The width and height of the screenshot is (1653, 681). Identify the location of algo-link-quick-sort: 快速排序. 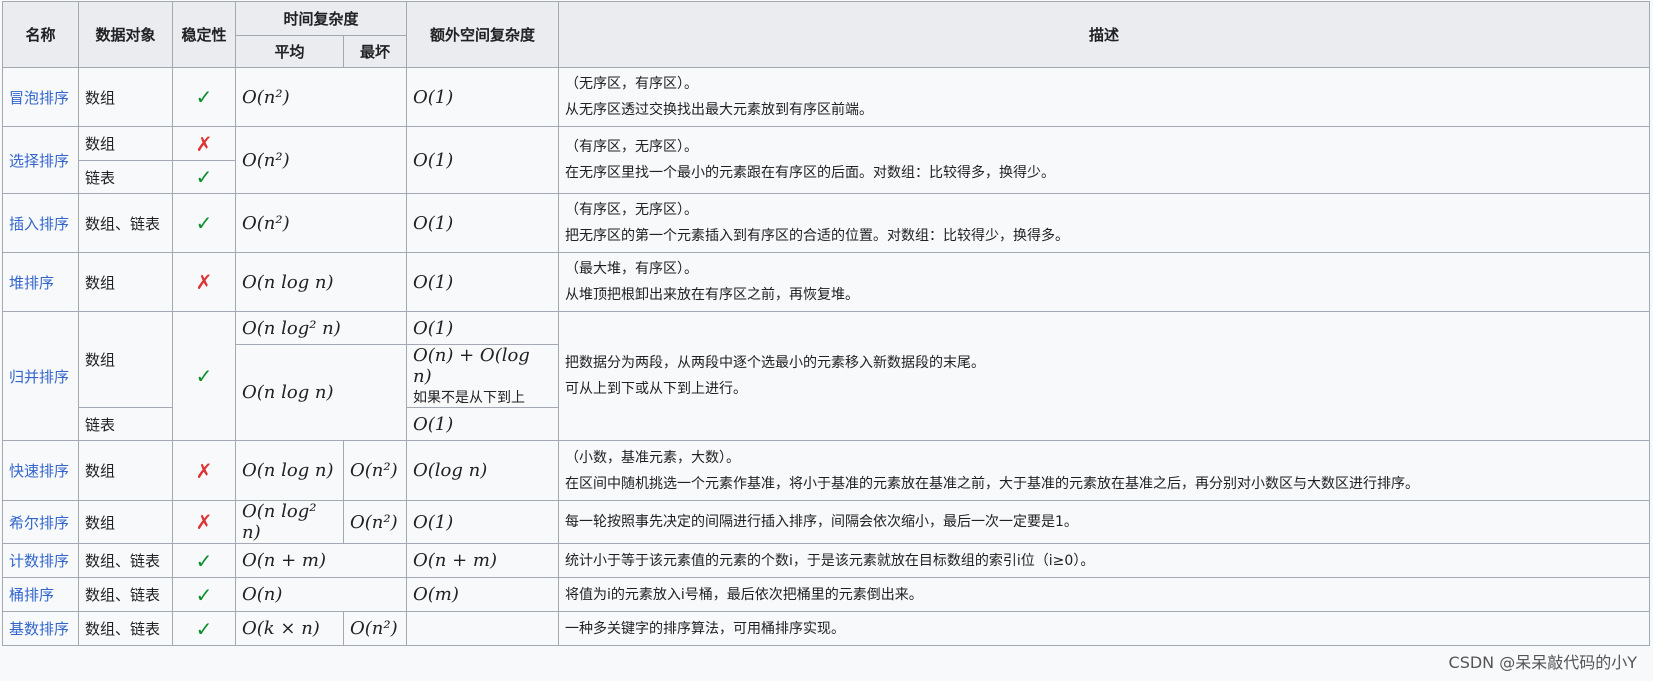
(39, 471).